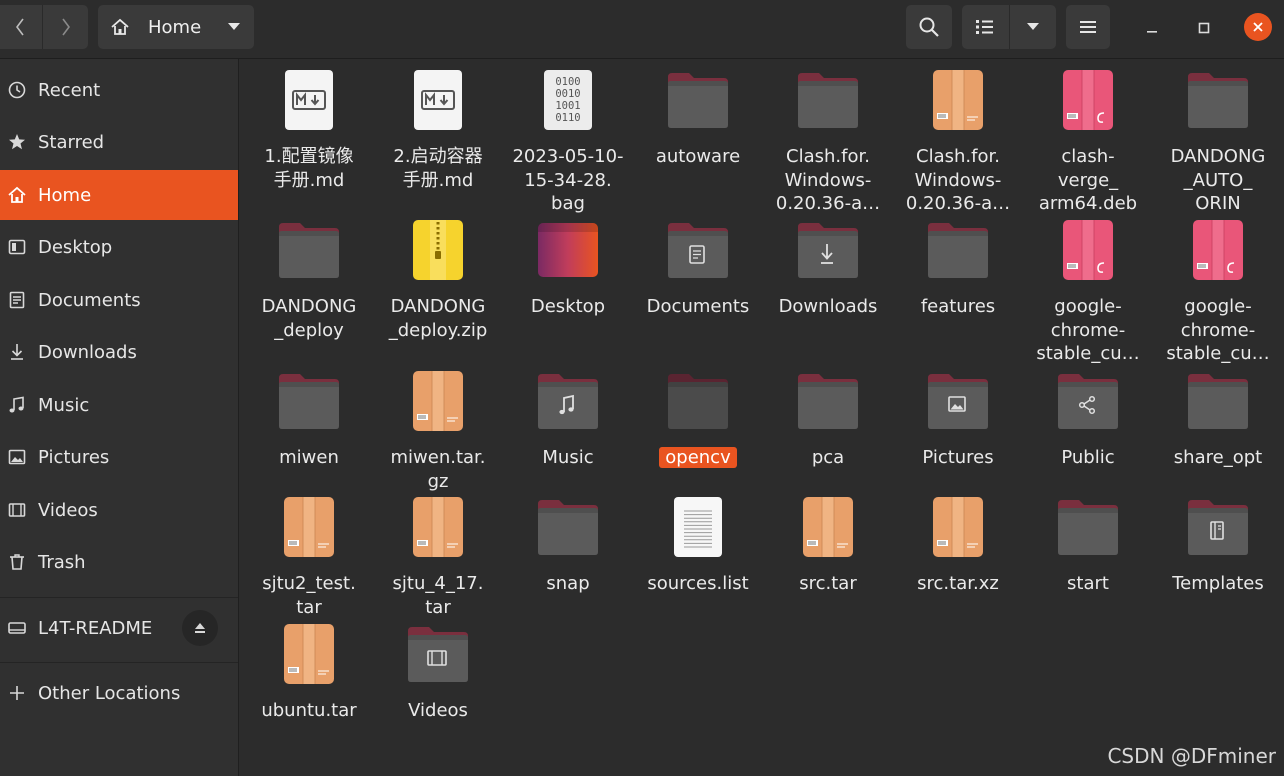 The height and width of the screenshot is (776, 1284). I want to click on sidebar-item-label: Pictures, so click(74, 457).